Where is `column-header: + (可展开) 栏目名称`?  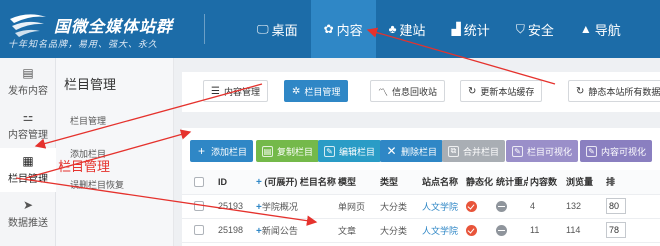 column-header: + (可展开) 栏目名称 is located at coordinates (295, 182).